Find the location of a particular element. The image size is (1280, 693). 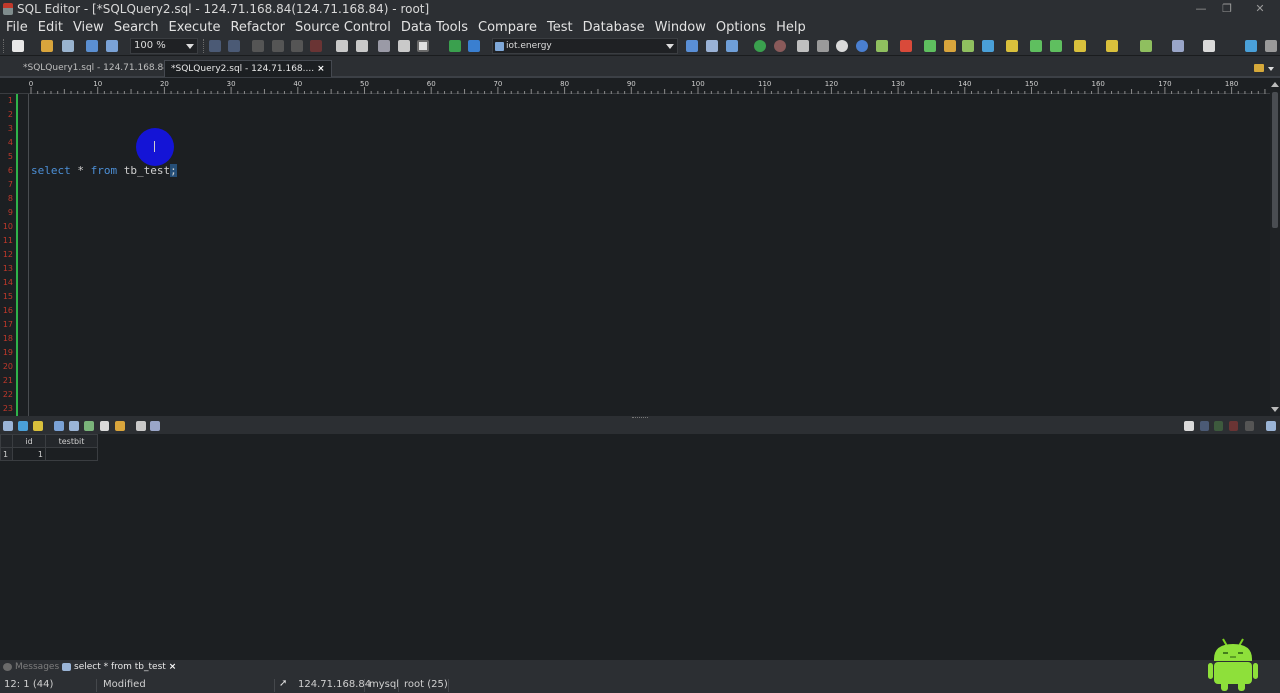

folder-icon is located at coordinates (1012, 46).